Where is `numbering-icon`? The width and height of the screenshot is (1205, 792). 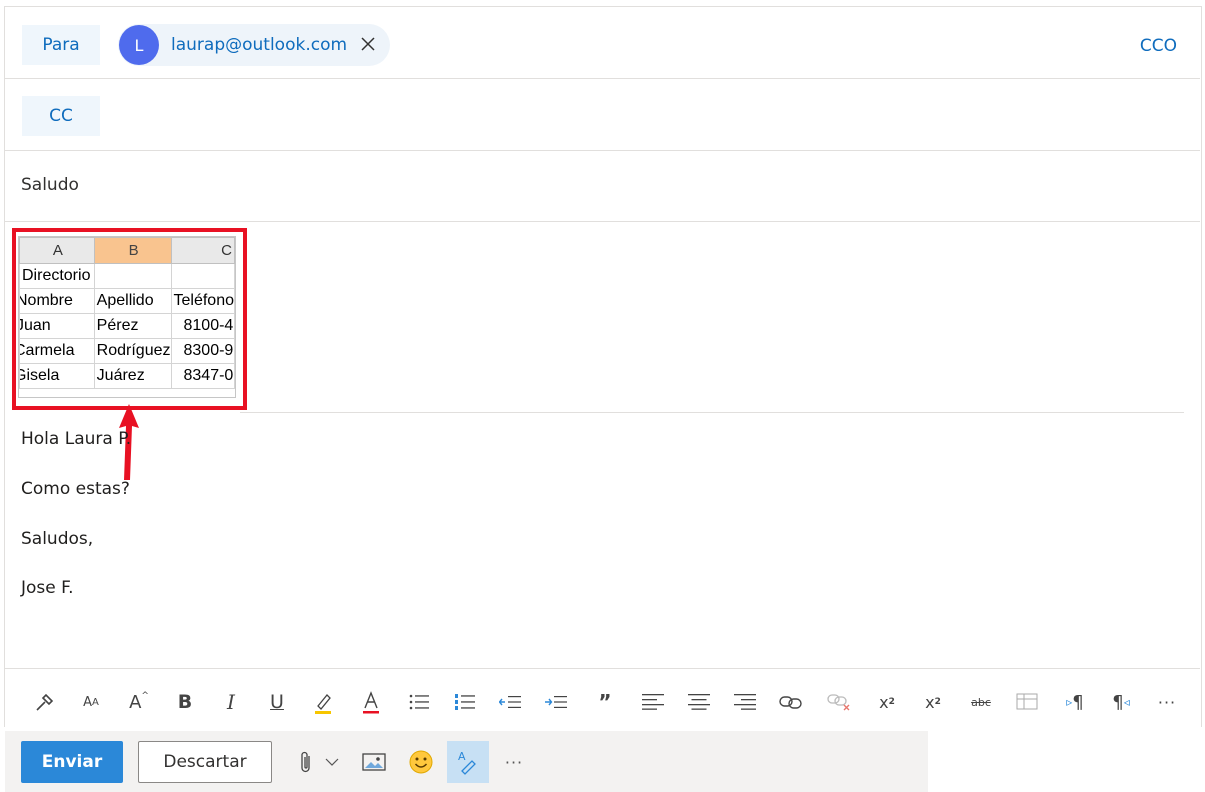
numbering-icon is located at coordinates (465, 702).